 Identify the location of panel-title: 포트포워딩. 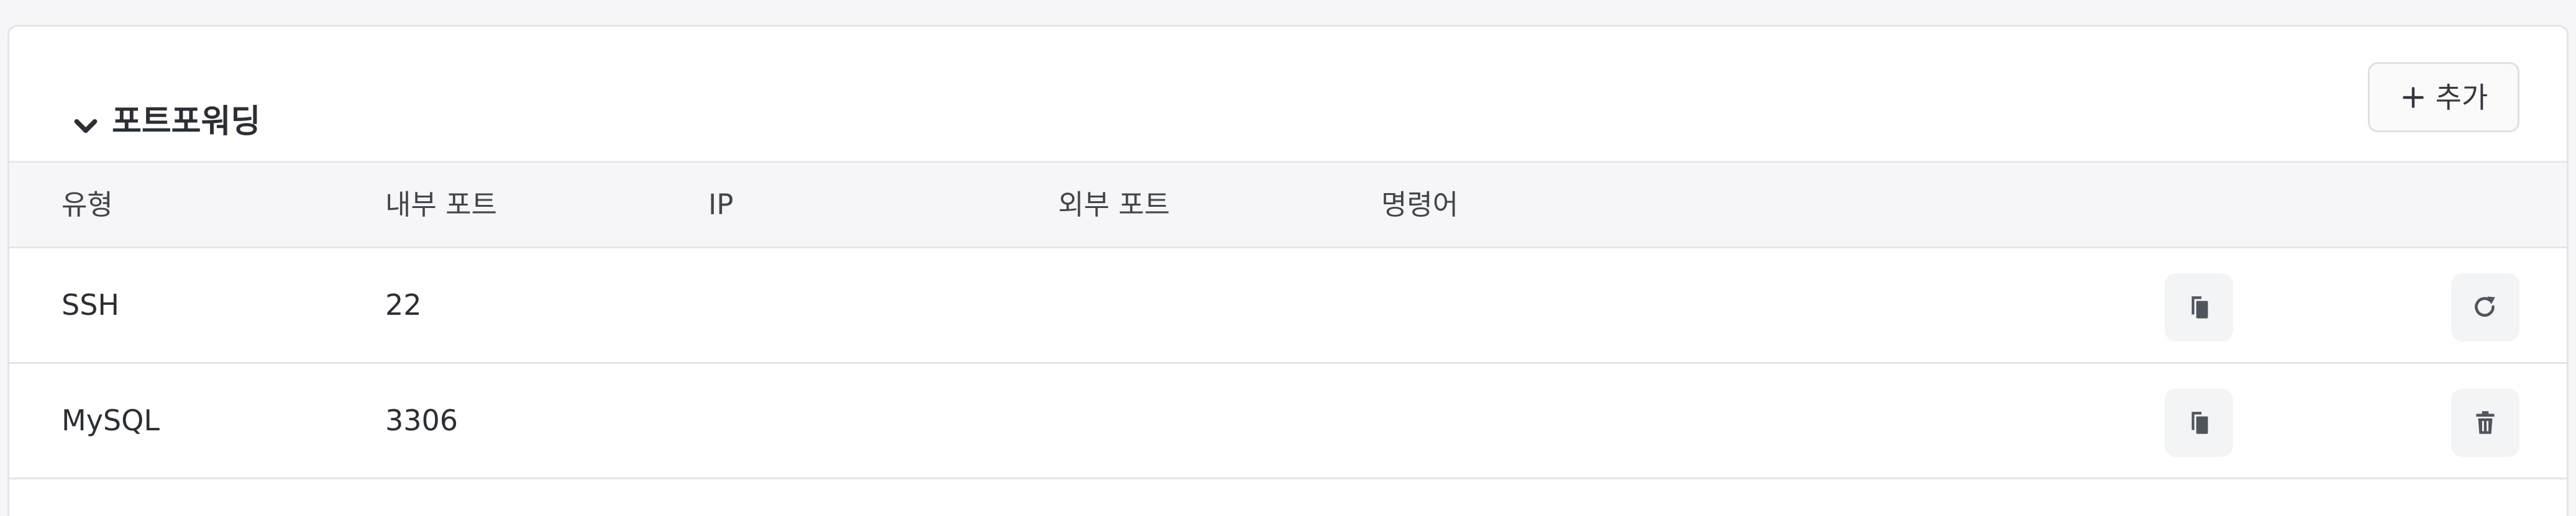
(186, 121).